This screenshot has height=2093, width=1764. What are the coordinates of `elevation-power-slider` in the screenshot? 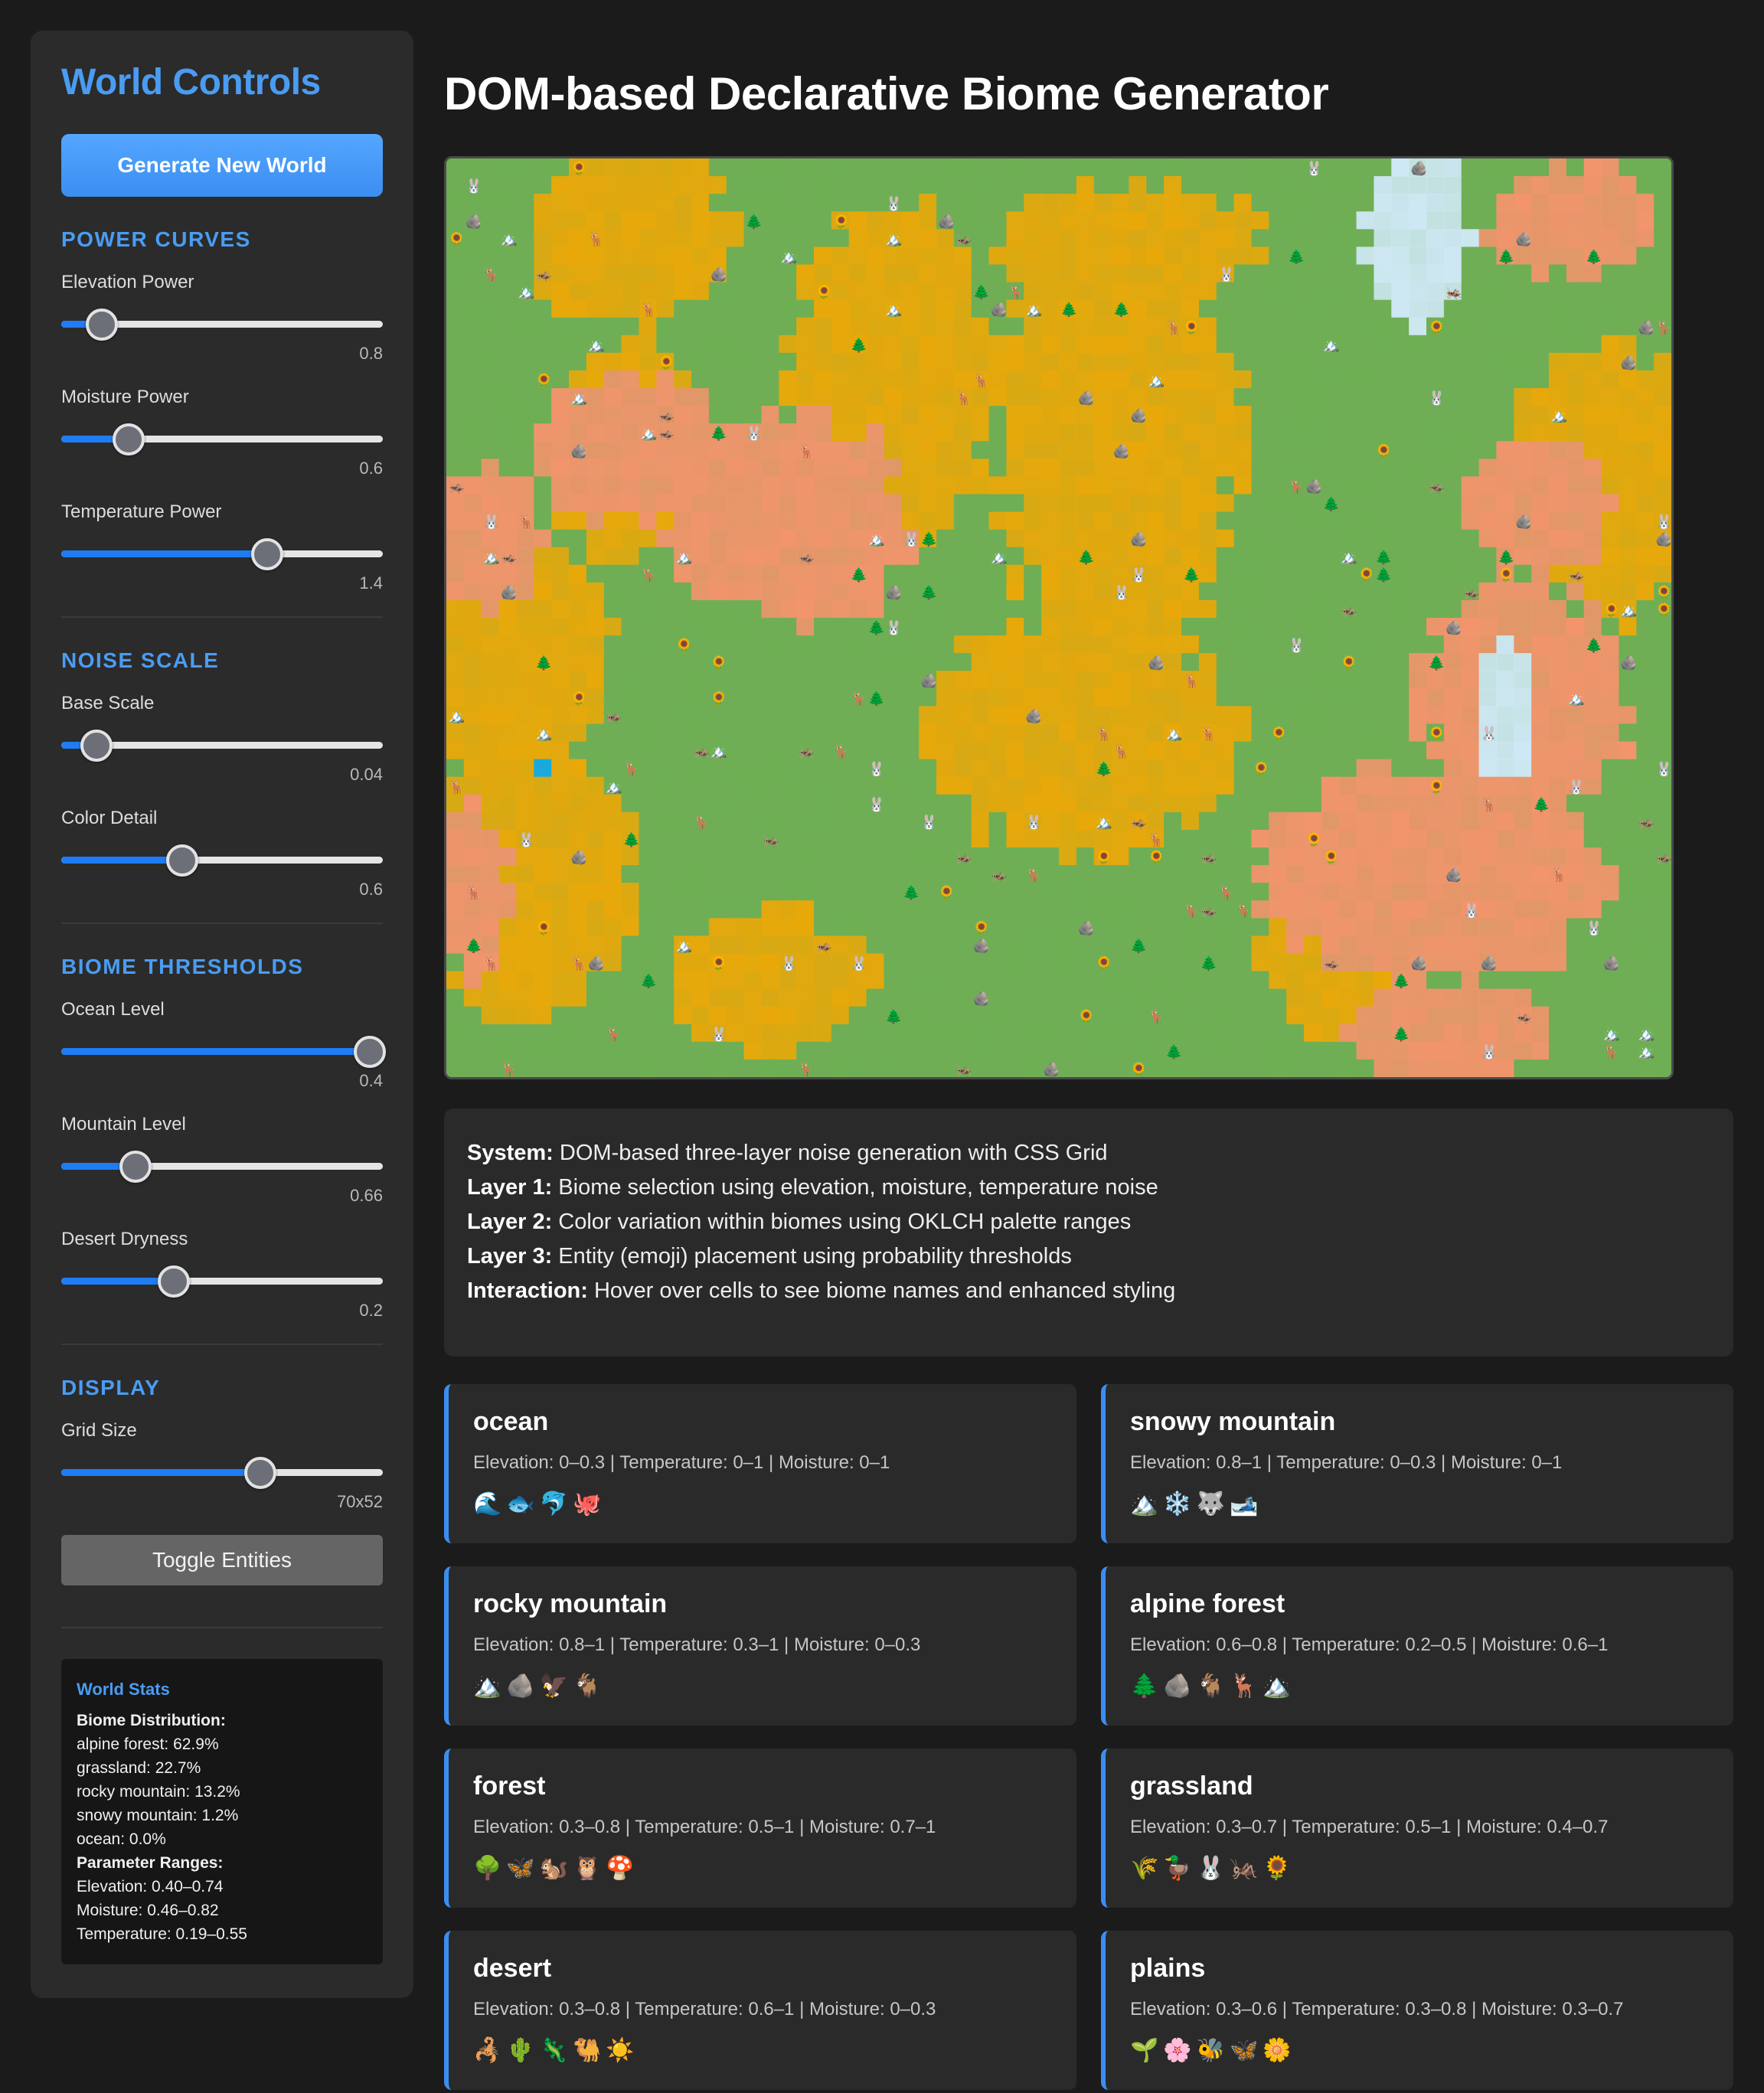 It's located at (222, 325).